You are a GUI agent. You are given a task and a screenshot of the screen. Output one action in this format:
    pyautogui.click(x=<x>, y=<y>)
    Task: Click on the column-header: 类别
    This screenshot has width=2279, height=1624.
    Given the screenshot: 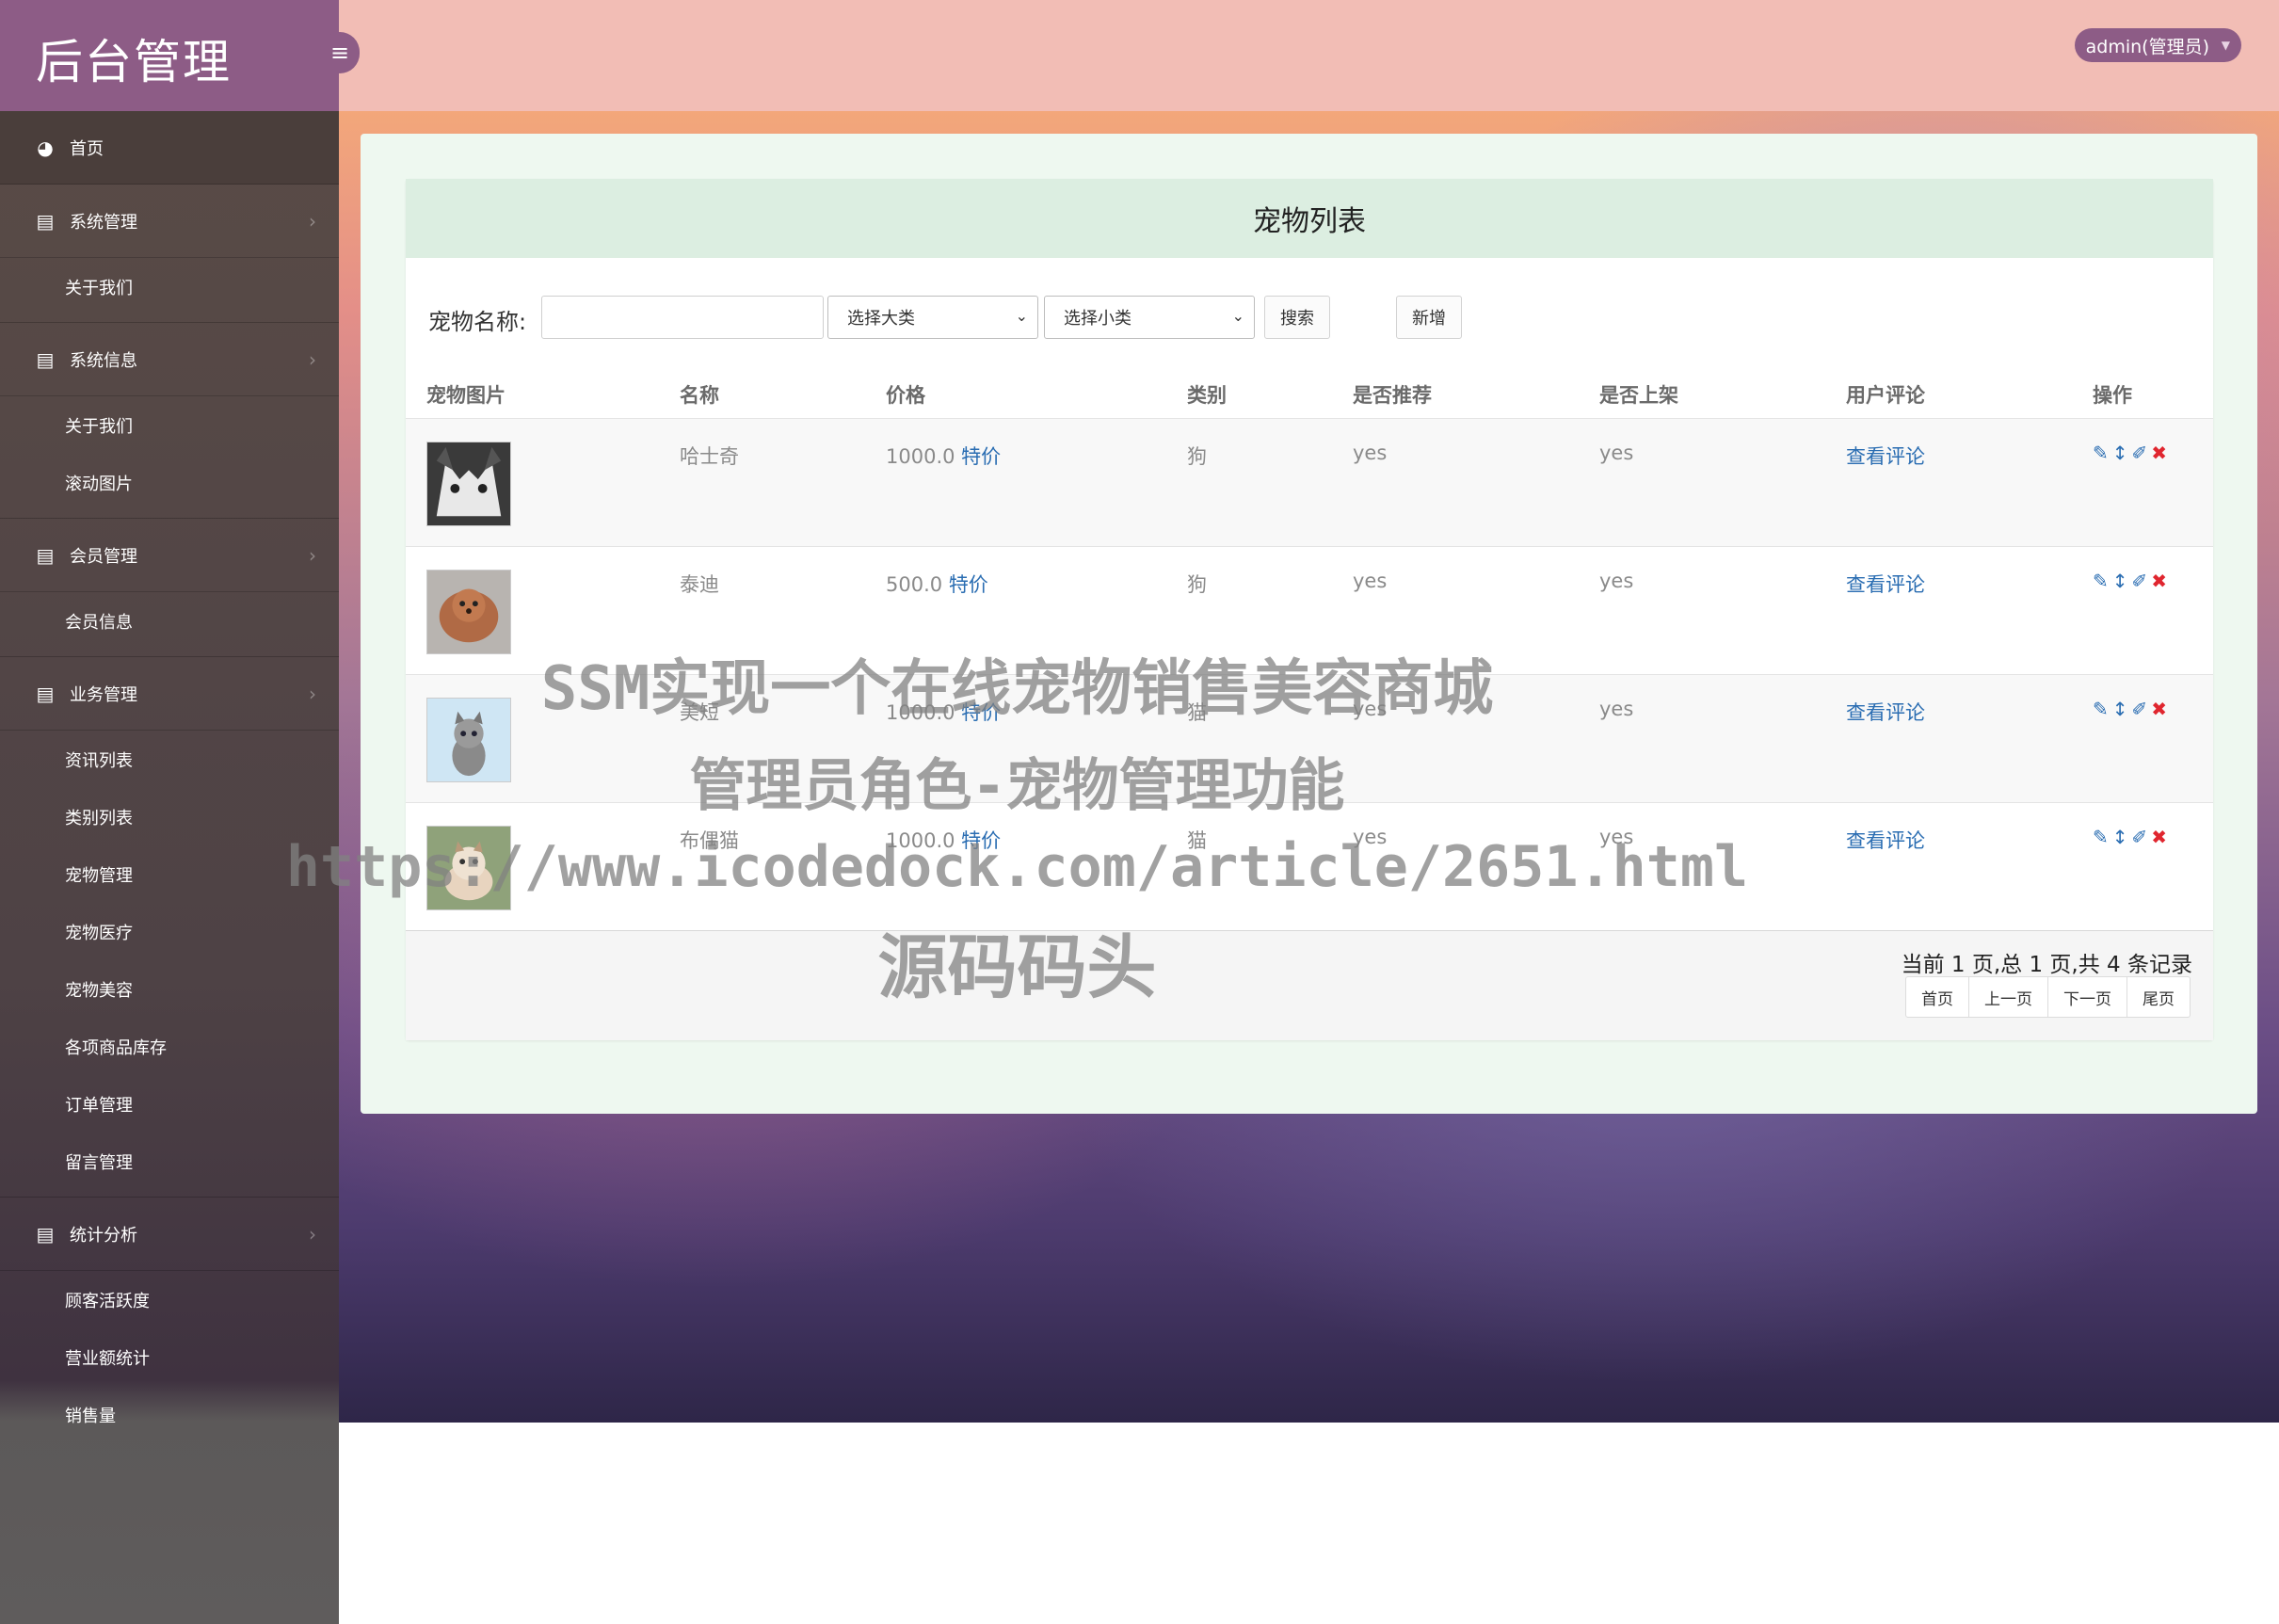 What is the action you would take?
    pyautogui.click(x=1207, y=395)
    